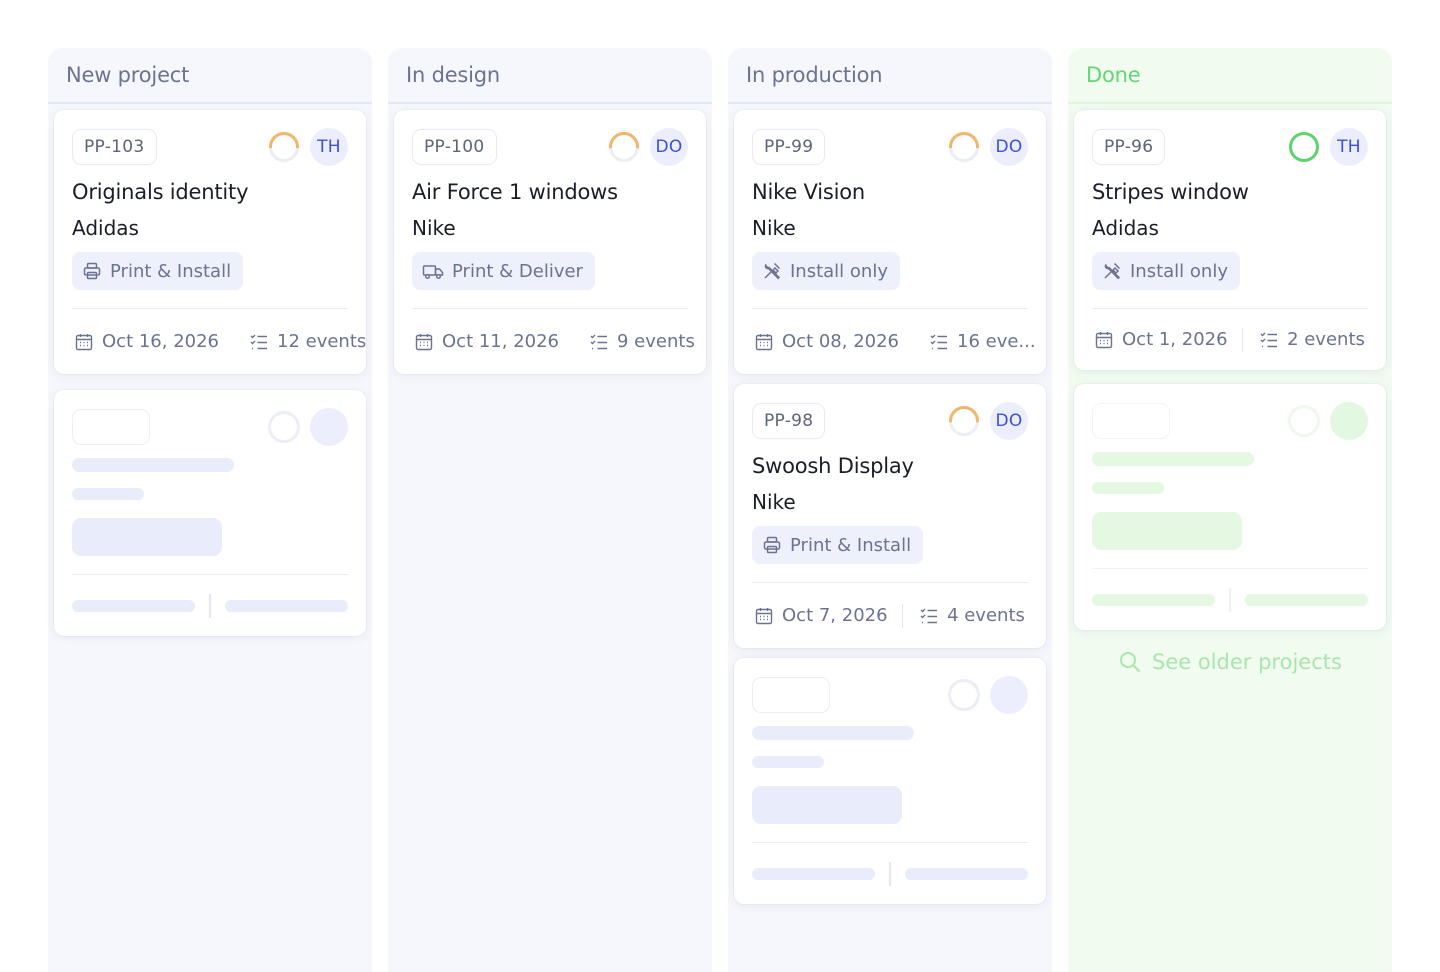 This screenshot has width=1440, height=972. What do you see at coordinates (160, 192) in the screenshot?
I see `project-title: Originals identity` at bounding box center [160, 192].